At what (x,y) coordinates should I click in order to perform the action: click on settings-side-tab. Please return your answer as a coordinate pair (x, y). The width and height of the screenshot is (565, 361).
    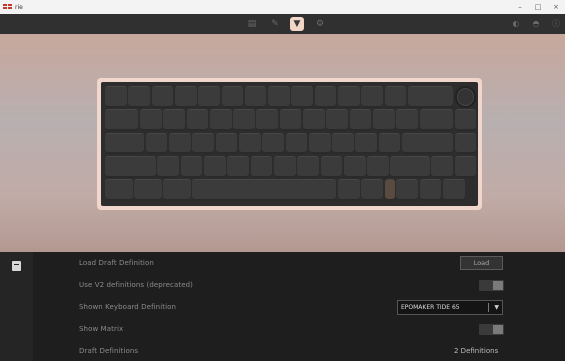
    Looking at the image, I should click on (16, 306).